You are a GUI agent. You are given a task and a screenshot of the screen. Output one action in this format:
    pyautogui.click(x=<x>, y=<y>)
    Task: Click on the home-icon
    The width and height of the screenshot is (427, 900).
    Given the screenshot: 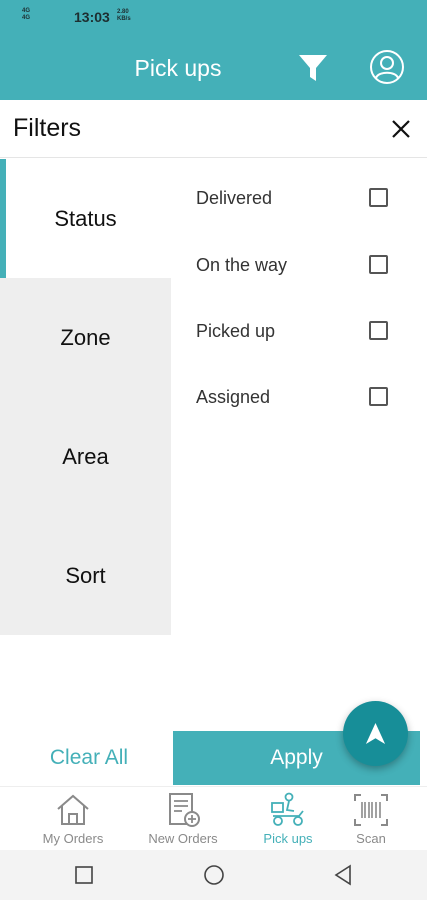 What is the action you would take?
    pyautogui.click(x=73, y=809)
    